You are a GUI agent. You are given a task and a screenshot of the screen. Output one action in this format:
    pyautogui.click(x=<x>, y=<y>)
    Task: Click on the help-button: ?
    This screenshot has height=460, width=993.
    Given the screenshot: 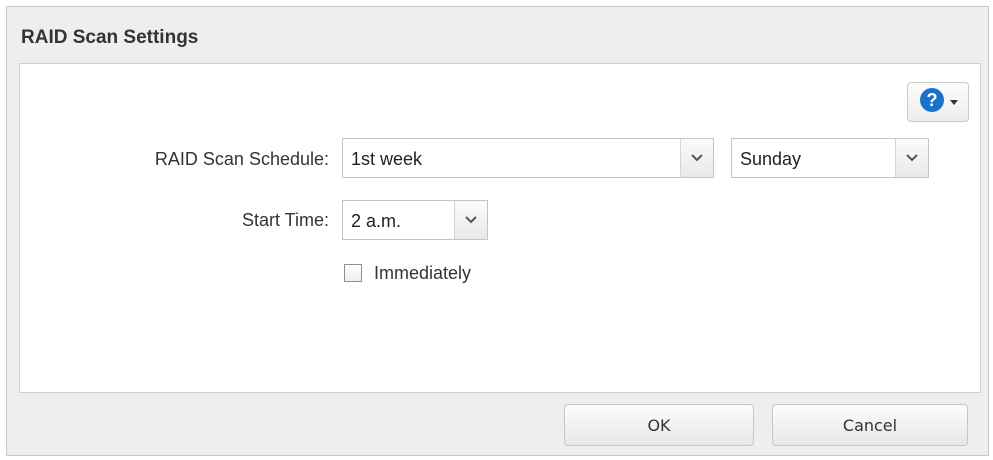 What is the action you would take?
    pyautogui.click(x=938, y=102)
    